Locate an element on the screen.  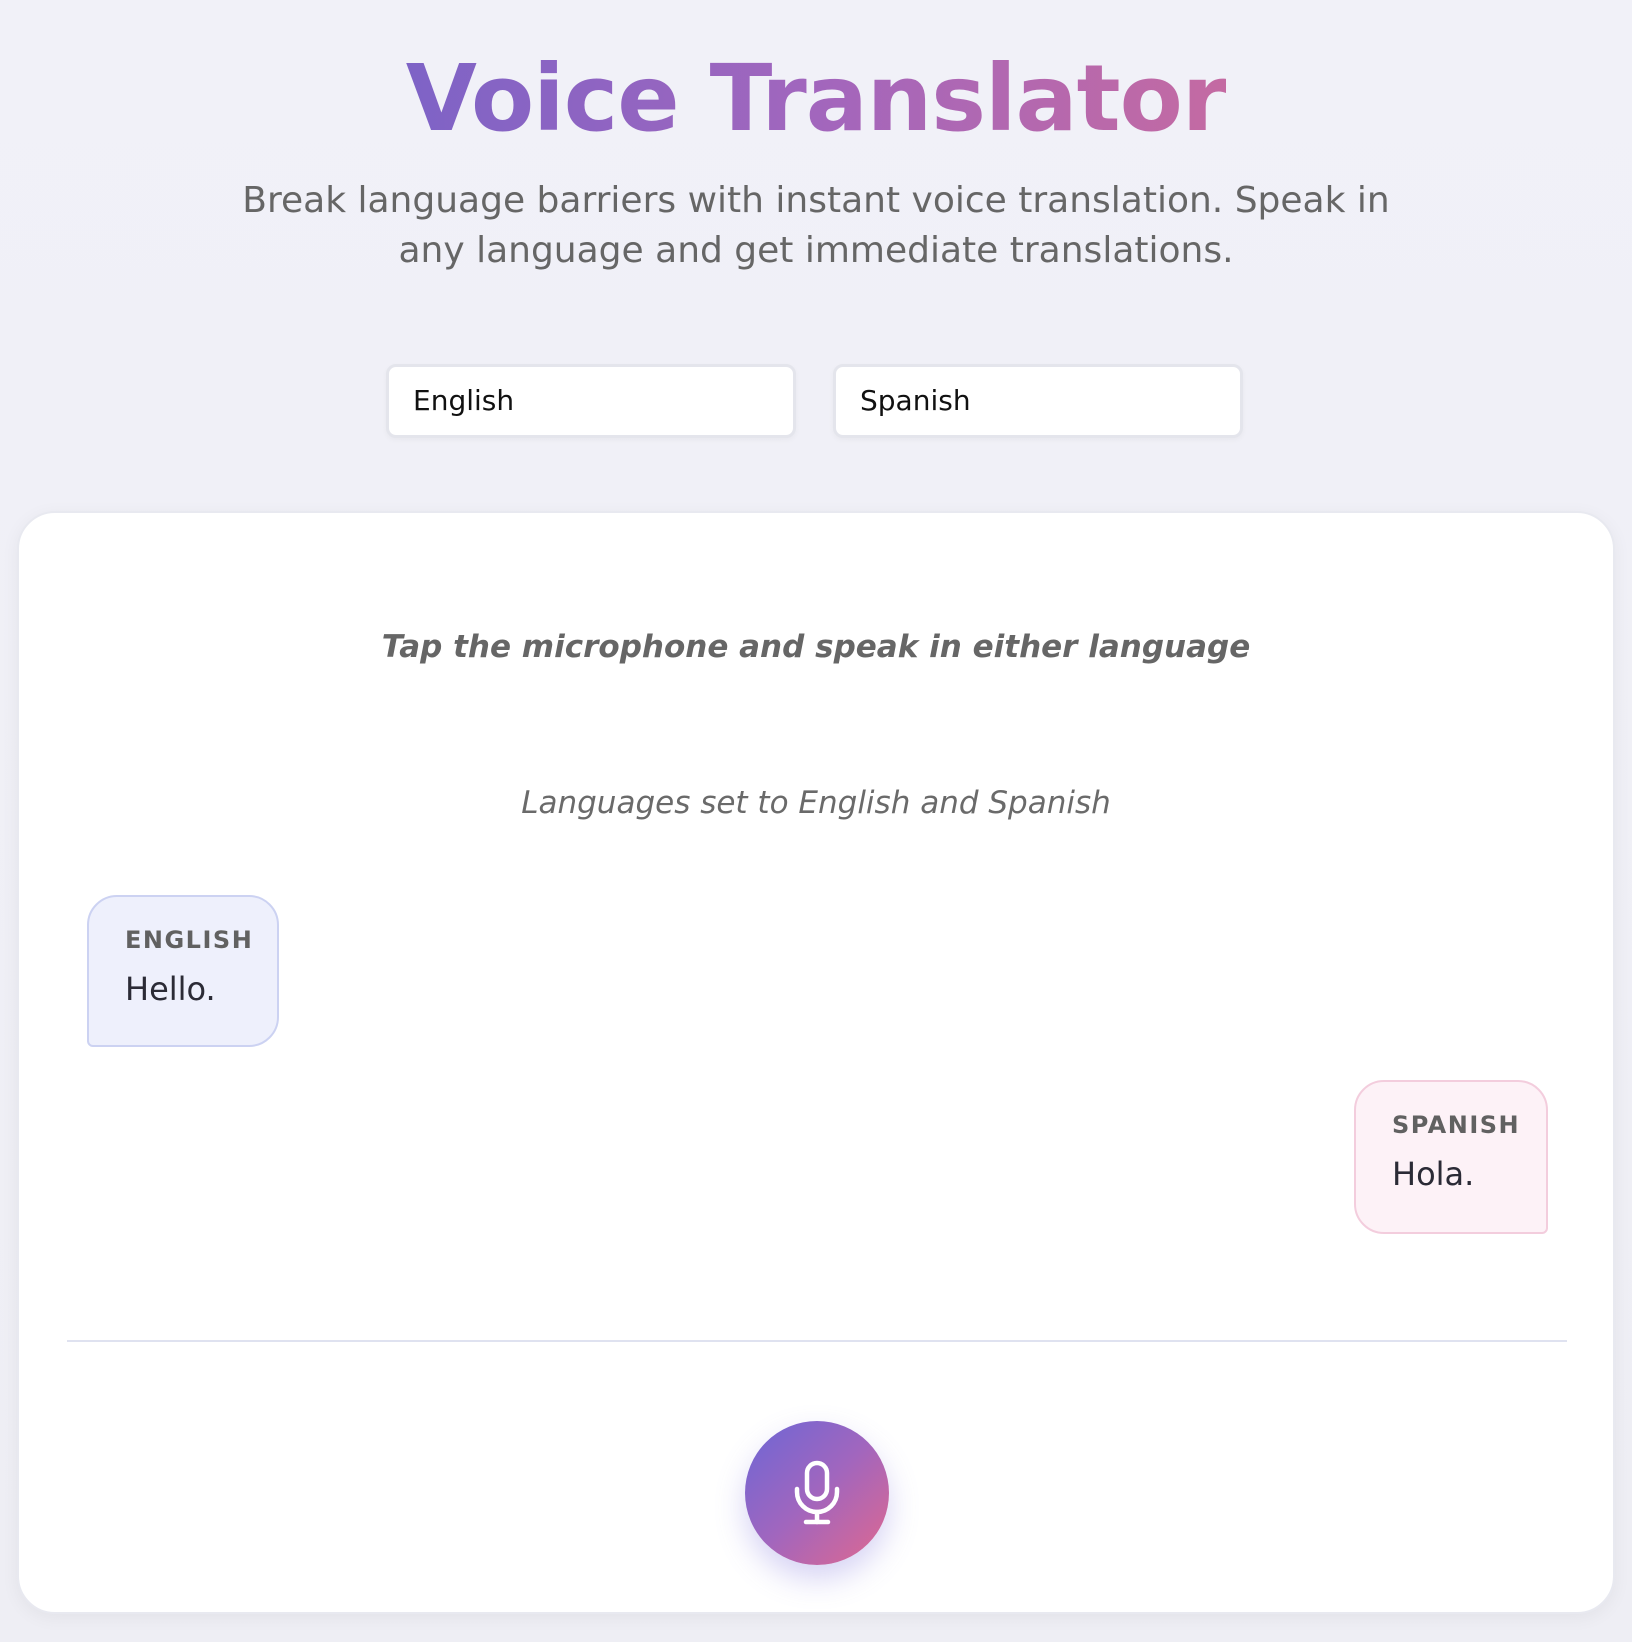
microphone-button is located at coordinates (817, 1493).